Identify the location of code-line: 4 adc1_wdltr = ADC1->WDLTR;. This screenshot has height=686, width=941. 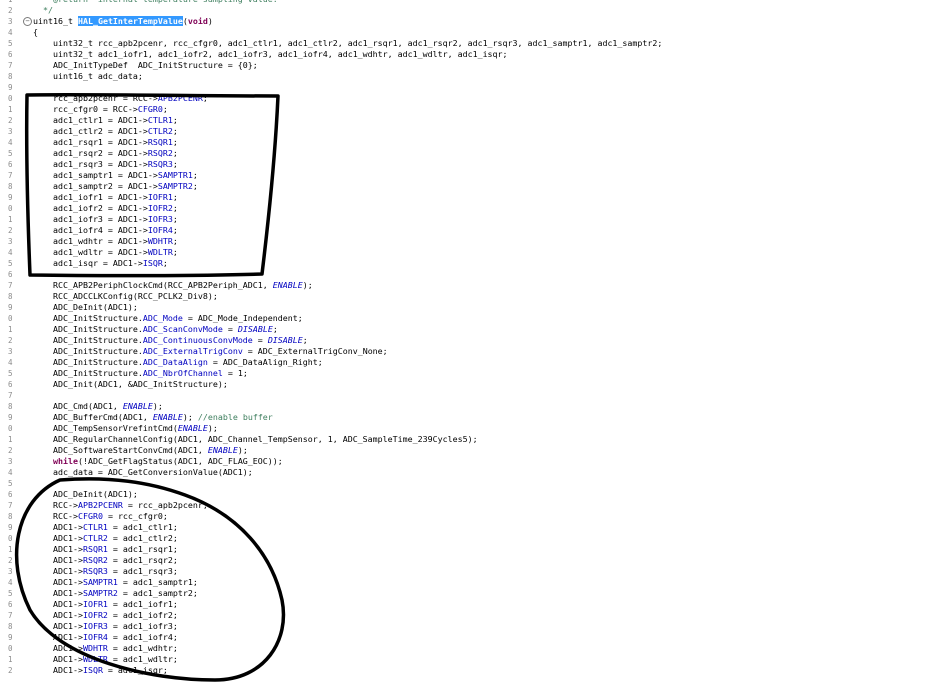
(470, 252).